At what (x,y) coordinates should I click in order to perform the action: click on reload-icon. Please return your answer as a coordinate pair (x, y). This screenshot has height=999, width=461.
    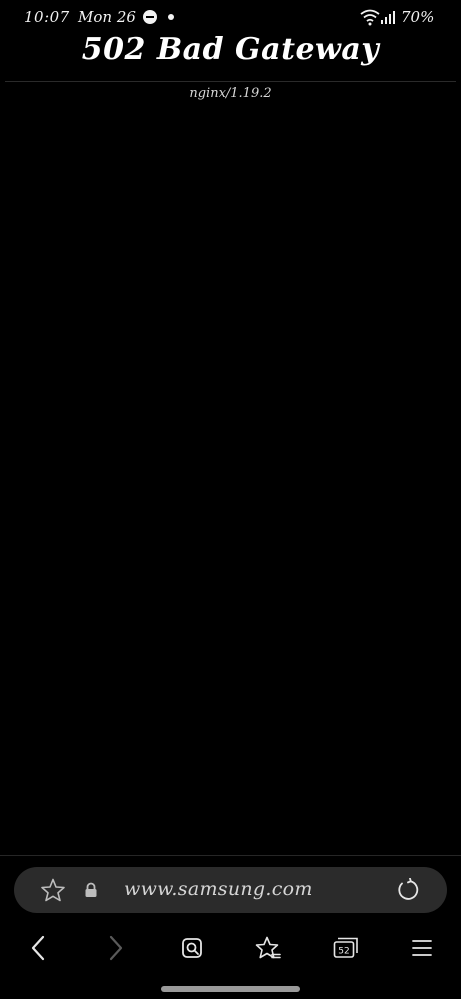
    Looking at the image, I should click on (408, 890).